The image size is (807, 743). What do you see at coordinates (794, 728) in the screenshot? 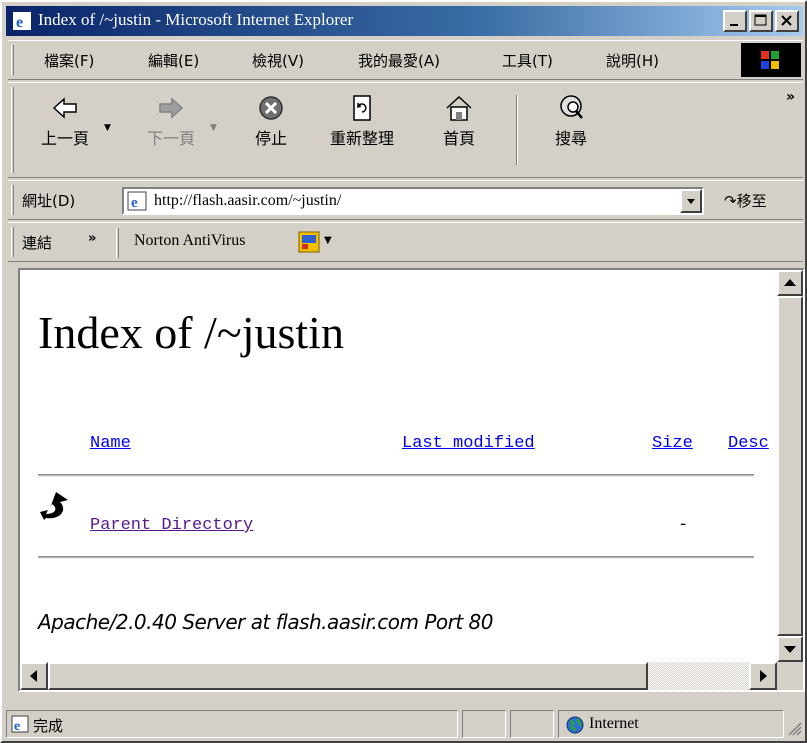
I see `resize-grip-icon` at bounding box center [794, 728].